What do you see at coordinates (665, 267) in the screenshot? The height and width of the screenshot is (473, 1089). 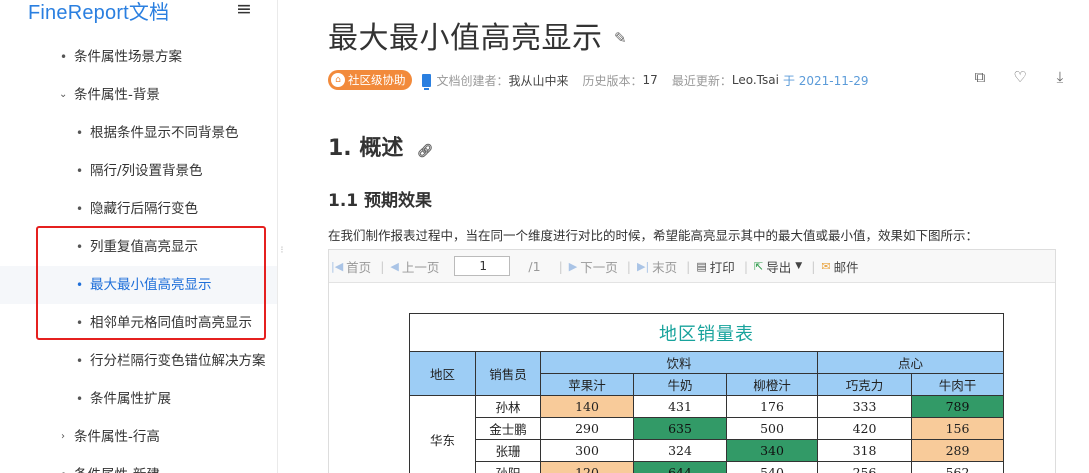 I see `last-page-label: 末页` at bounding box center [665, 267].